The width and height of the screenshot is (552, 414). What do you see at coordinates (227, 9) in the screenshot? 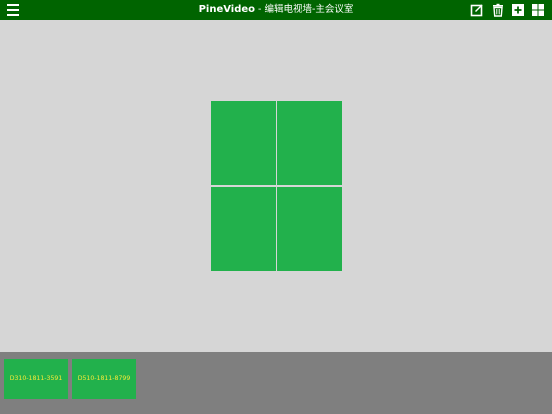
I see `app-name: PineVideo` at bounding box center [227, 9].